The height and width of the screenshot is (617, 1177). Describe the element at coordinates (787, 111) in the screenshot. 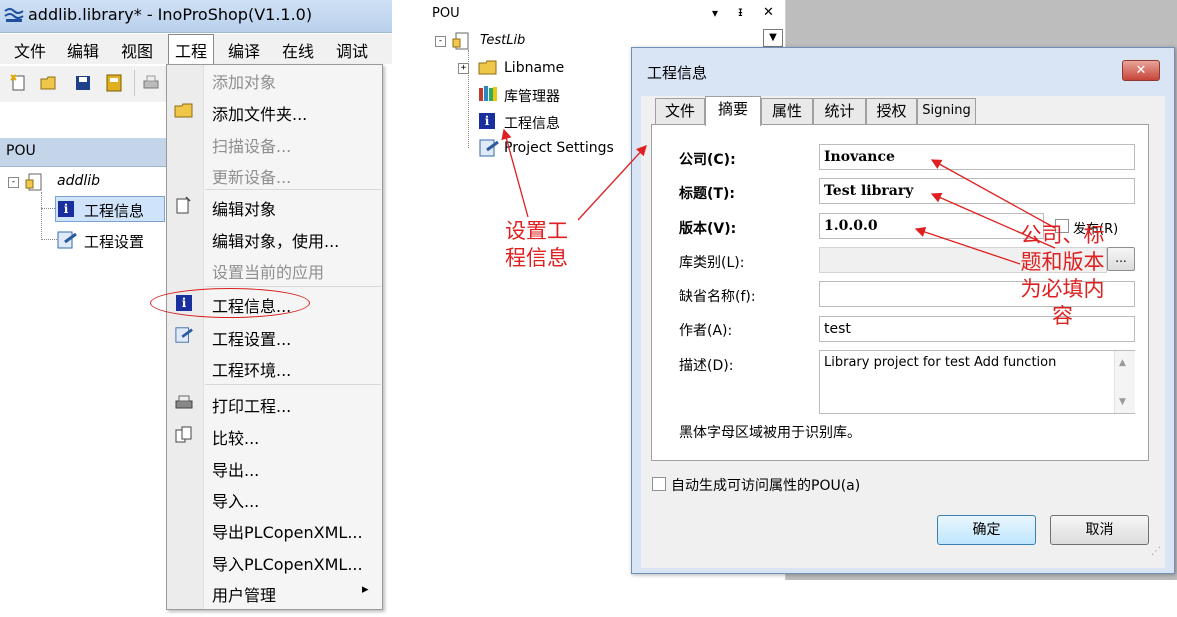

I see `tab-properties: 属性` at that location.